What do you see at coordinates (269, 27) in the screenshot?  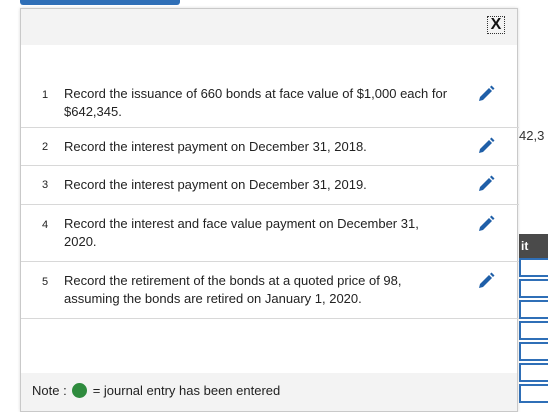 I see `modal-header: X` at bounding box center [269, 27].